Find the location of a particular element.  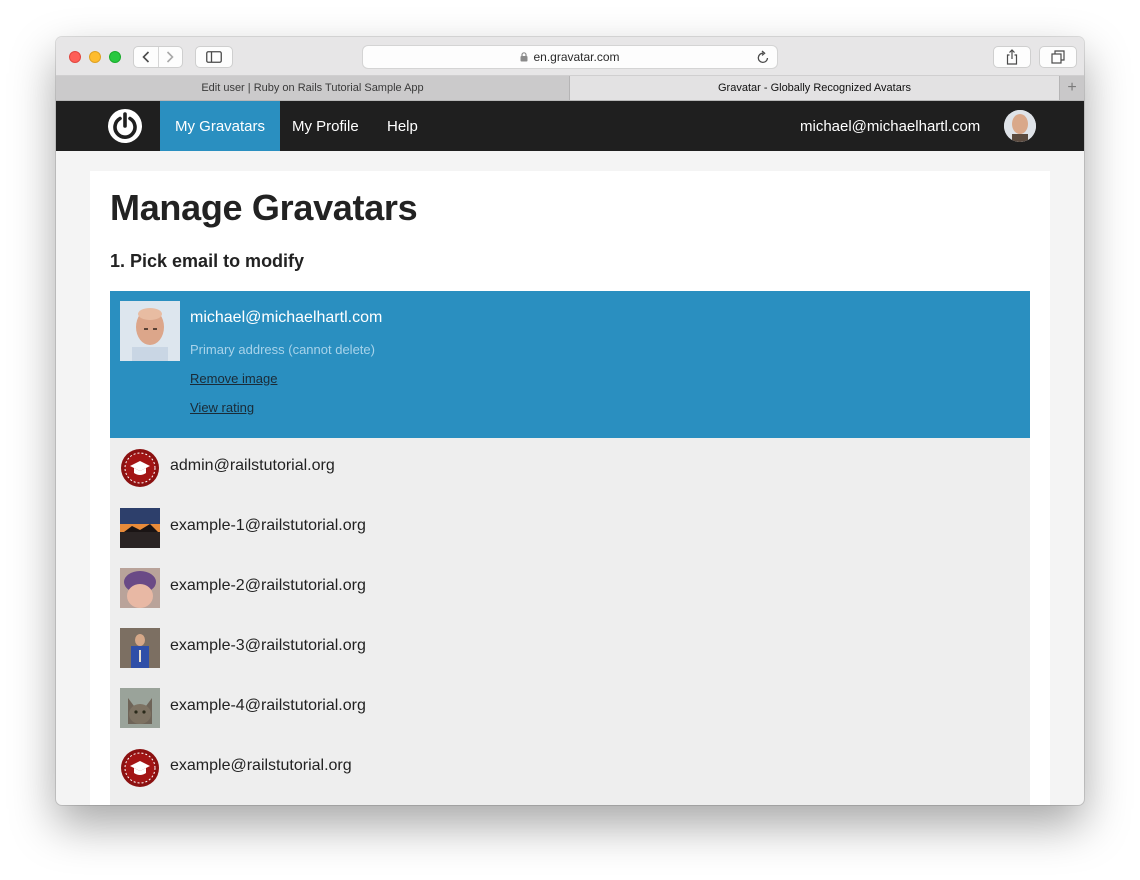

share-icon is located at coordinates (1012, 57).